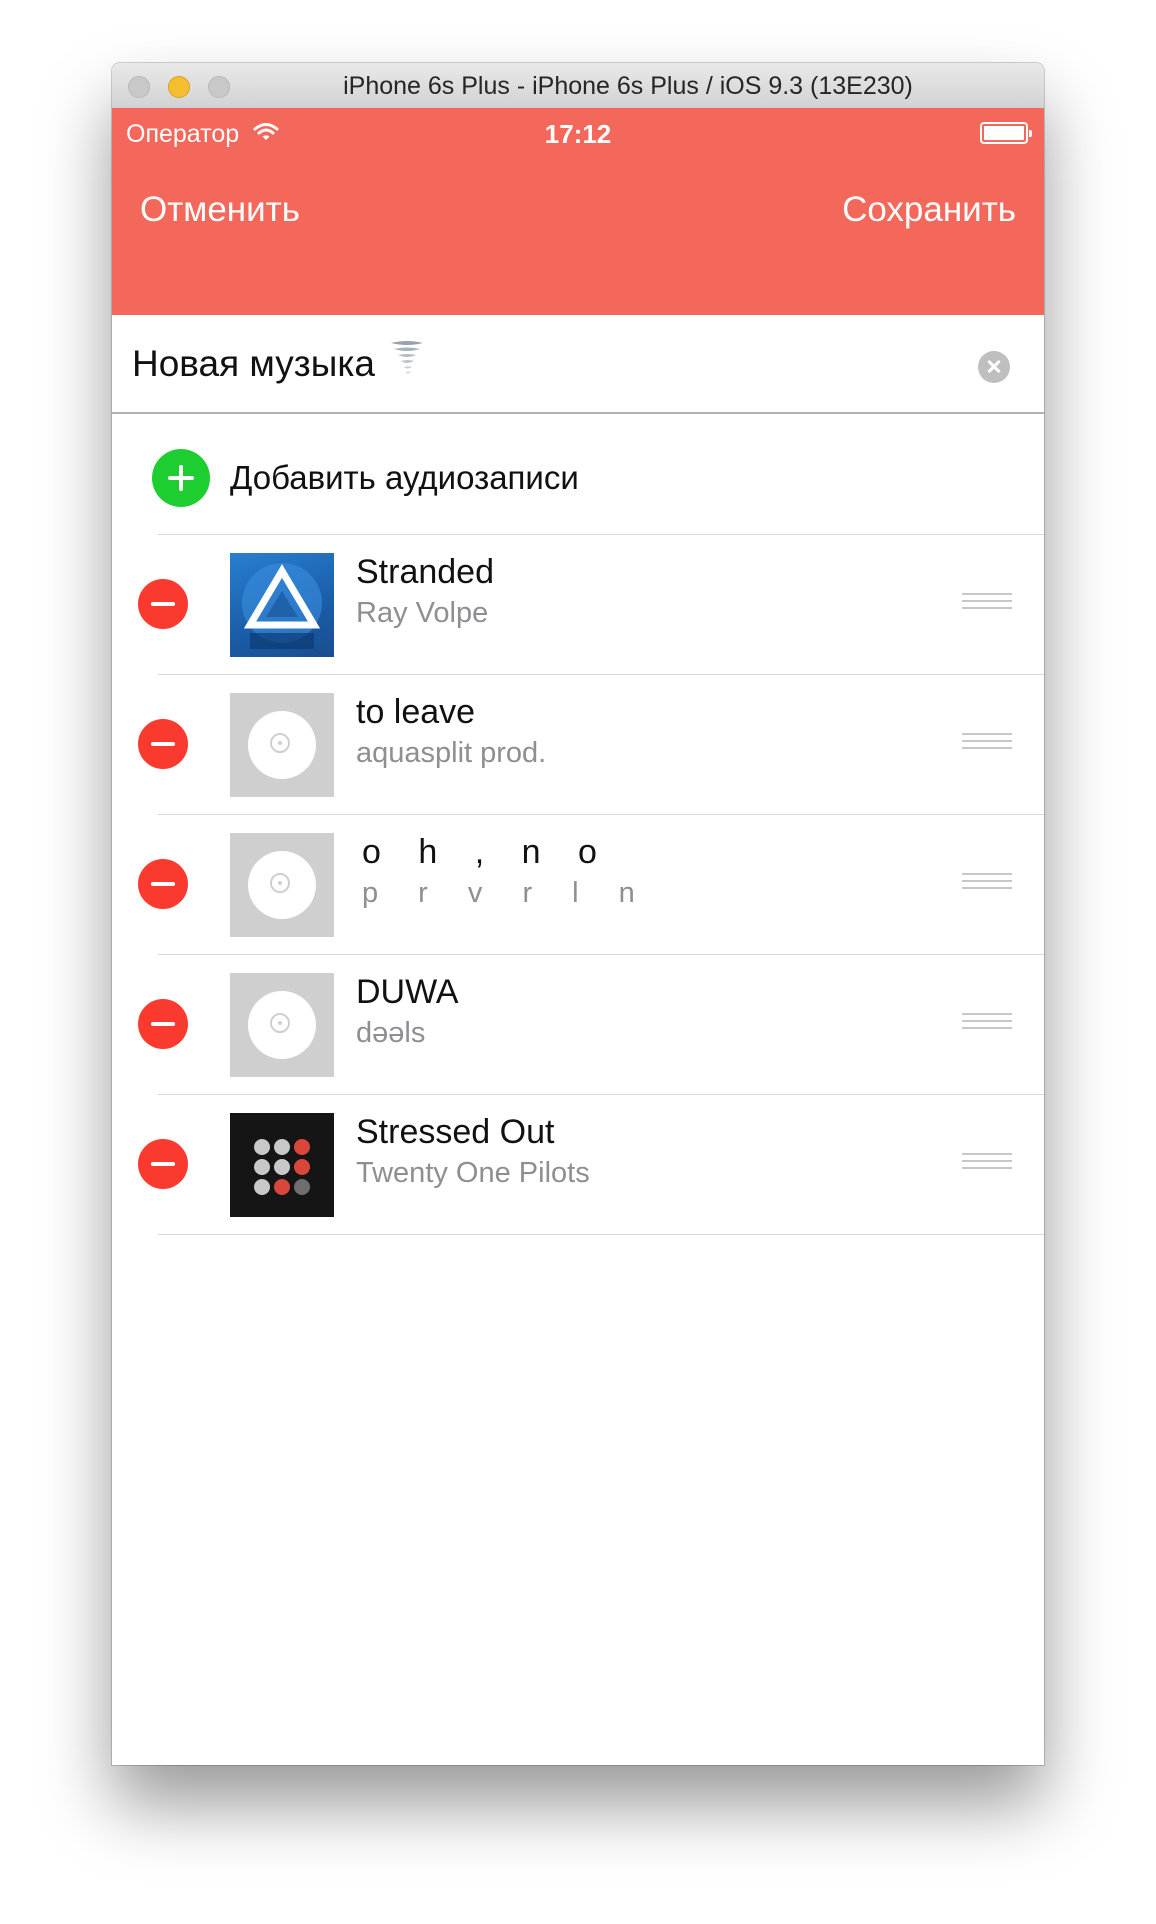 The image size is (1156, 1924). I want to click on blurryface-album-art, so click(282, 1165).